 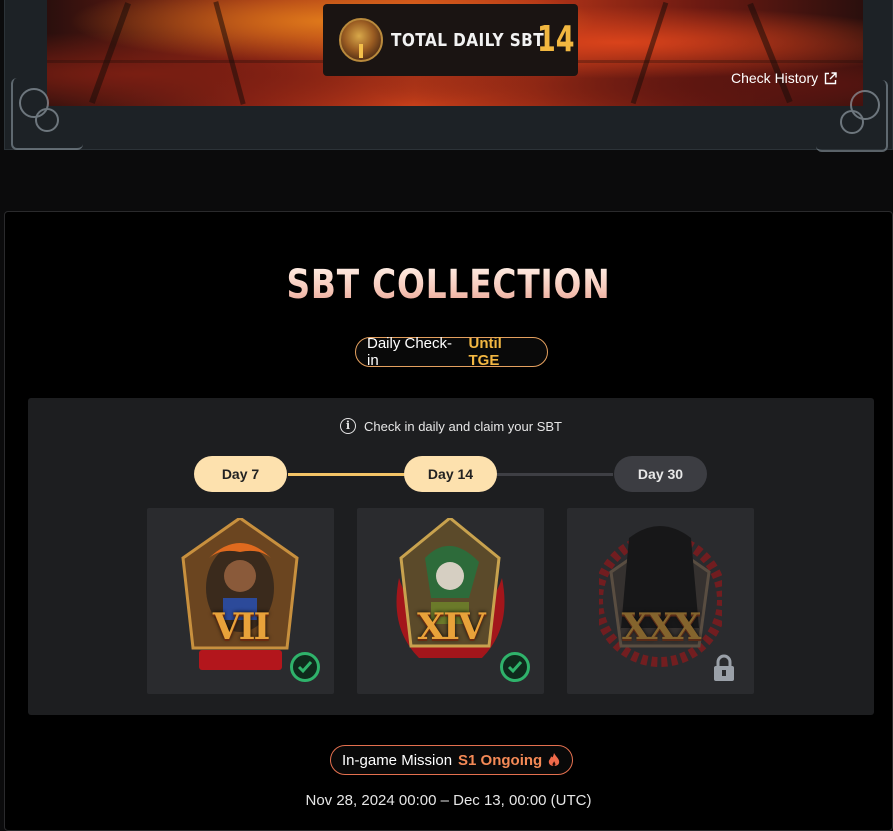 What do you see at coordinates (348, 426) in the screenshot?
I see `info-icon: i` at bounding box center [348, 426].